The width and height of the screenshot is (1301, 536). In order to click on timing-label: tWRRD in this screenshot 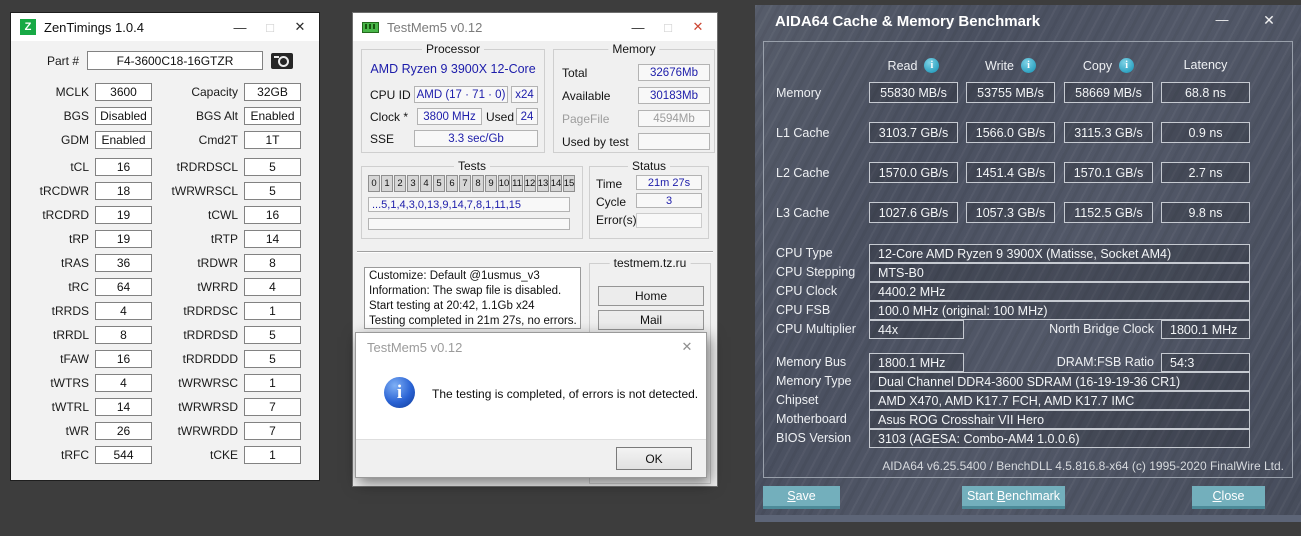, I will do `click(217, 287)`.